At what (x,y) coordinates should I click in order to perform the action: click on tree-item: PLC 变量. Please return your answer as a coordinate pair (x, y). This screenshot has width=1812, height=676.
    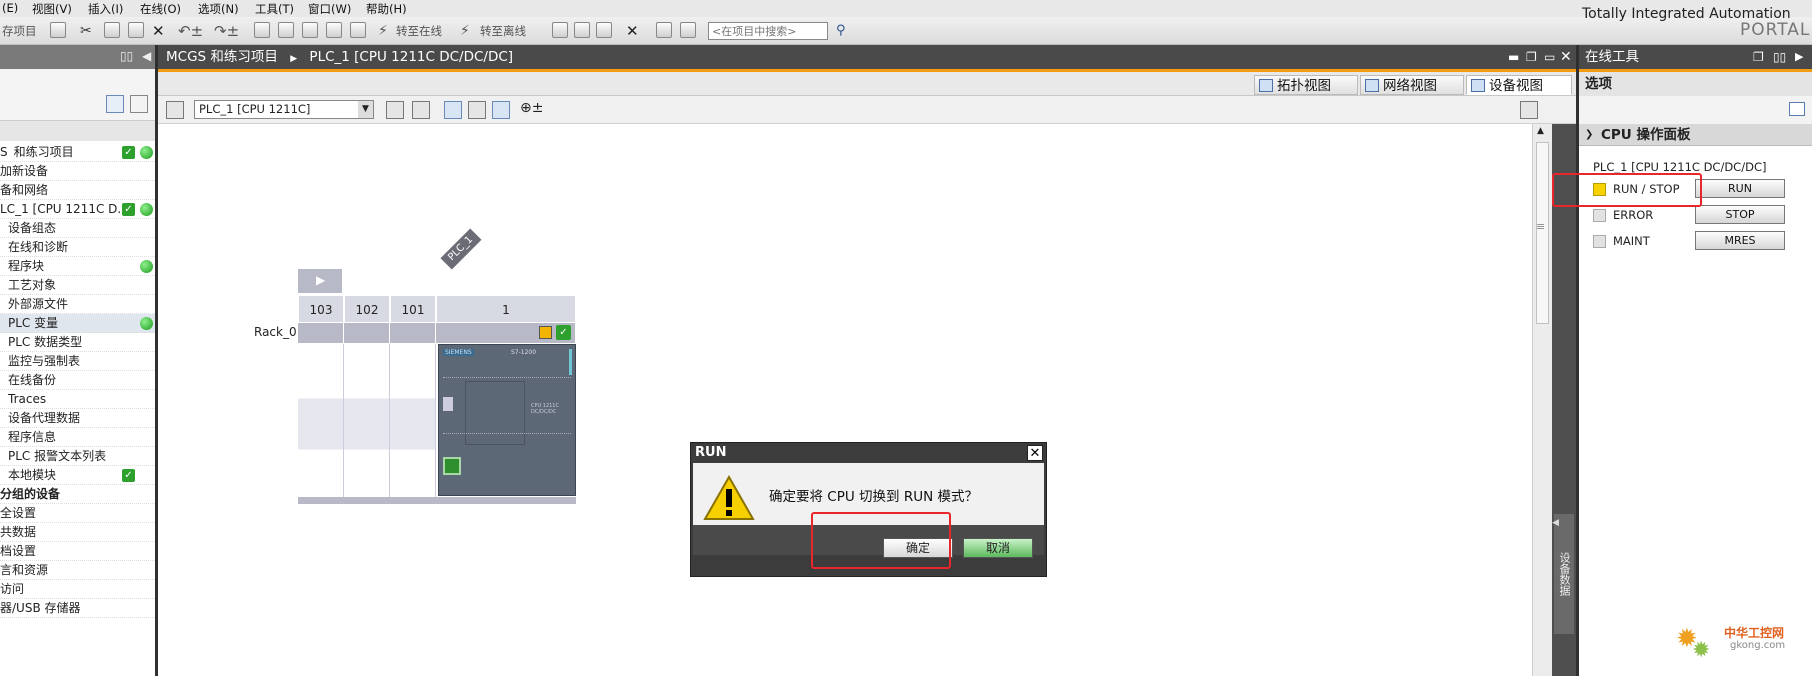
    Looking at the image, I should click on (77, 323).